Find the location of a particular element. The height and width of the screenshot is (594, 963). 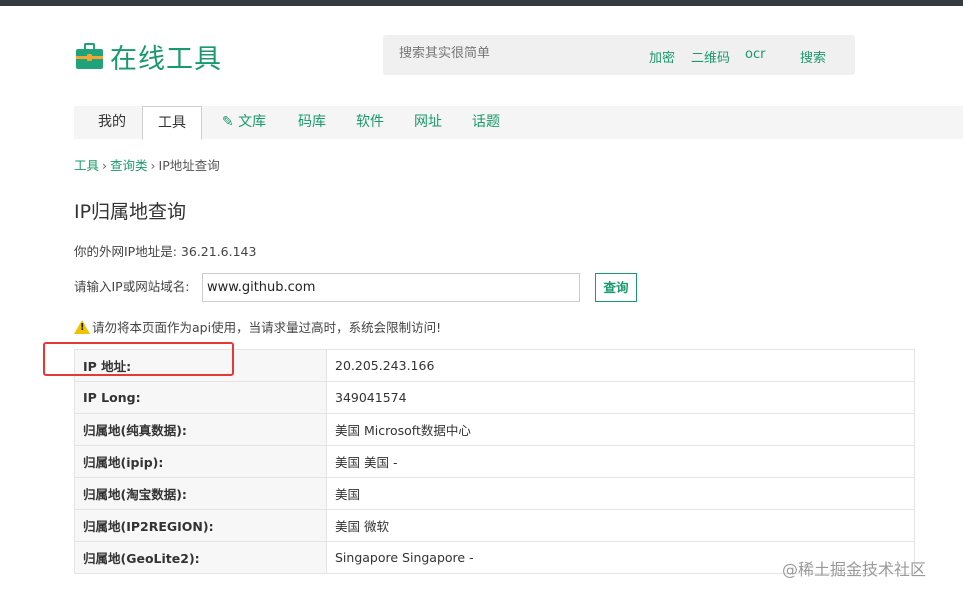

table-row: 归属地(纯真数据): 美国 Microsoft数据中心 is located at coordinates (494, 429).